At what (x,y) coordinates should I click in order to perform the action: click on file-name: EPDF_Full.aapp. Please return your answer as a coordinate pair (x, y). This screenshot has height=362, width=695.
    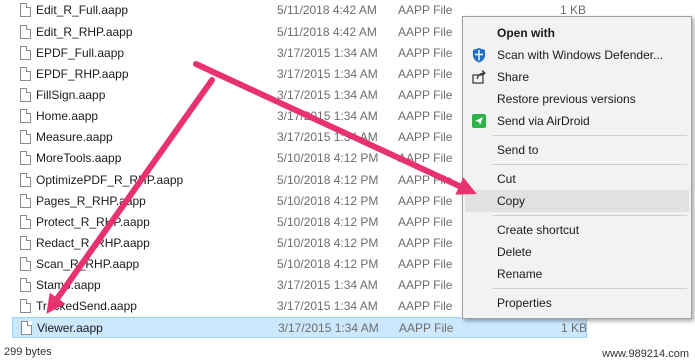
    Looking at the image, I should click on (80, 53).